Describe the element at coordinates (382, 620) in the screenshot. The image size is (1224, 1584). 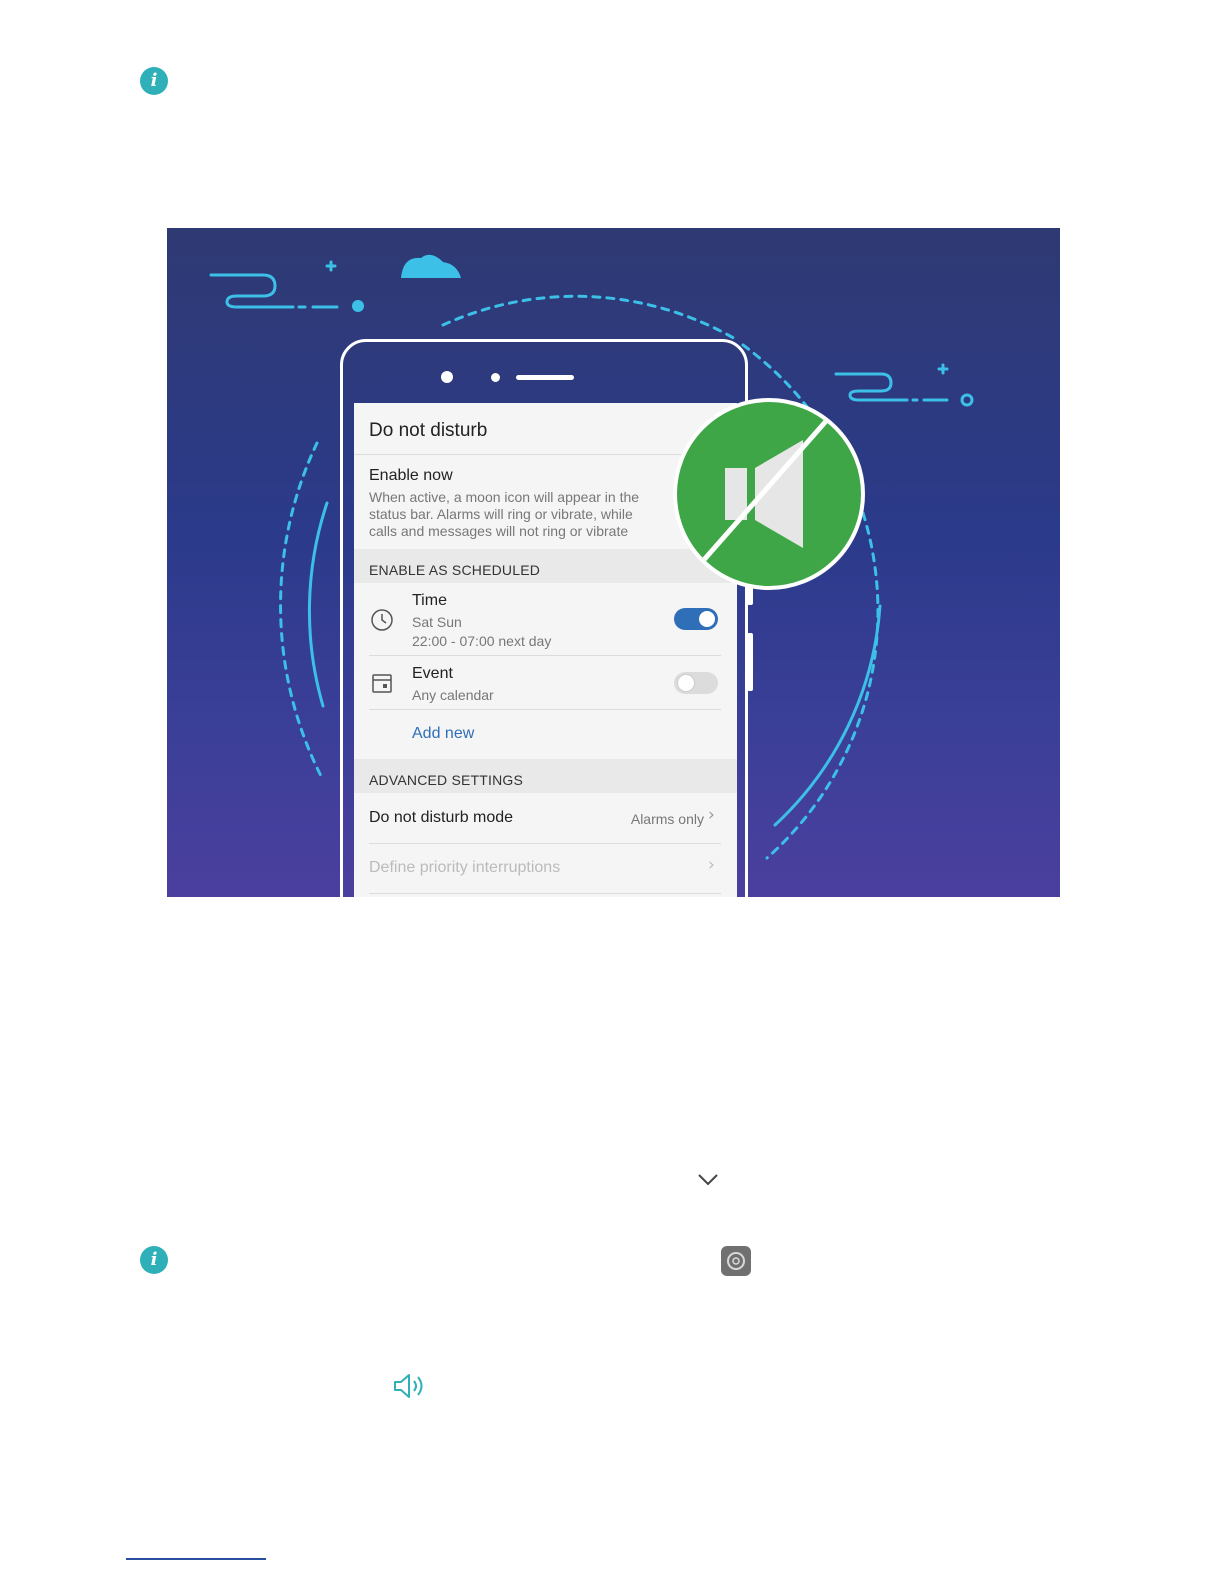
I see `clock-icon` at that location.